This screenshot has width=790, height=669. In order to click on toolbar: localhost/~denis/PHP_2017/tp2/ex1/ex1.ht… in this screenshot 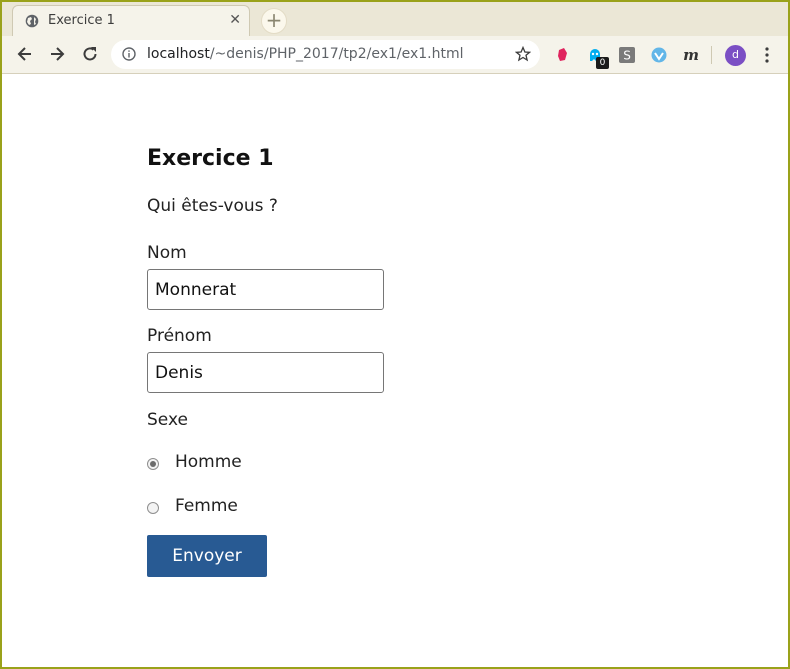, I will do `click(395, 55)`.